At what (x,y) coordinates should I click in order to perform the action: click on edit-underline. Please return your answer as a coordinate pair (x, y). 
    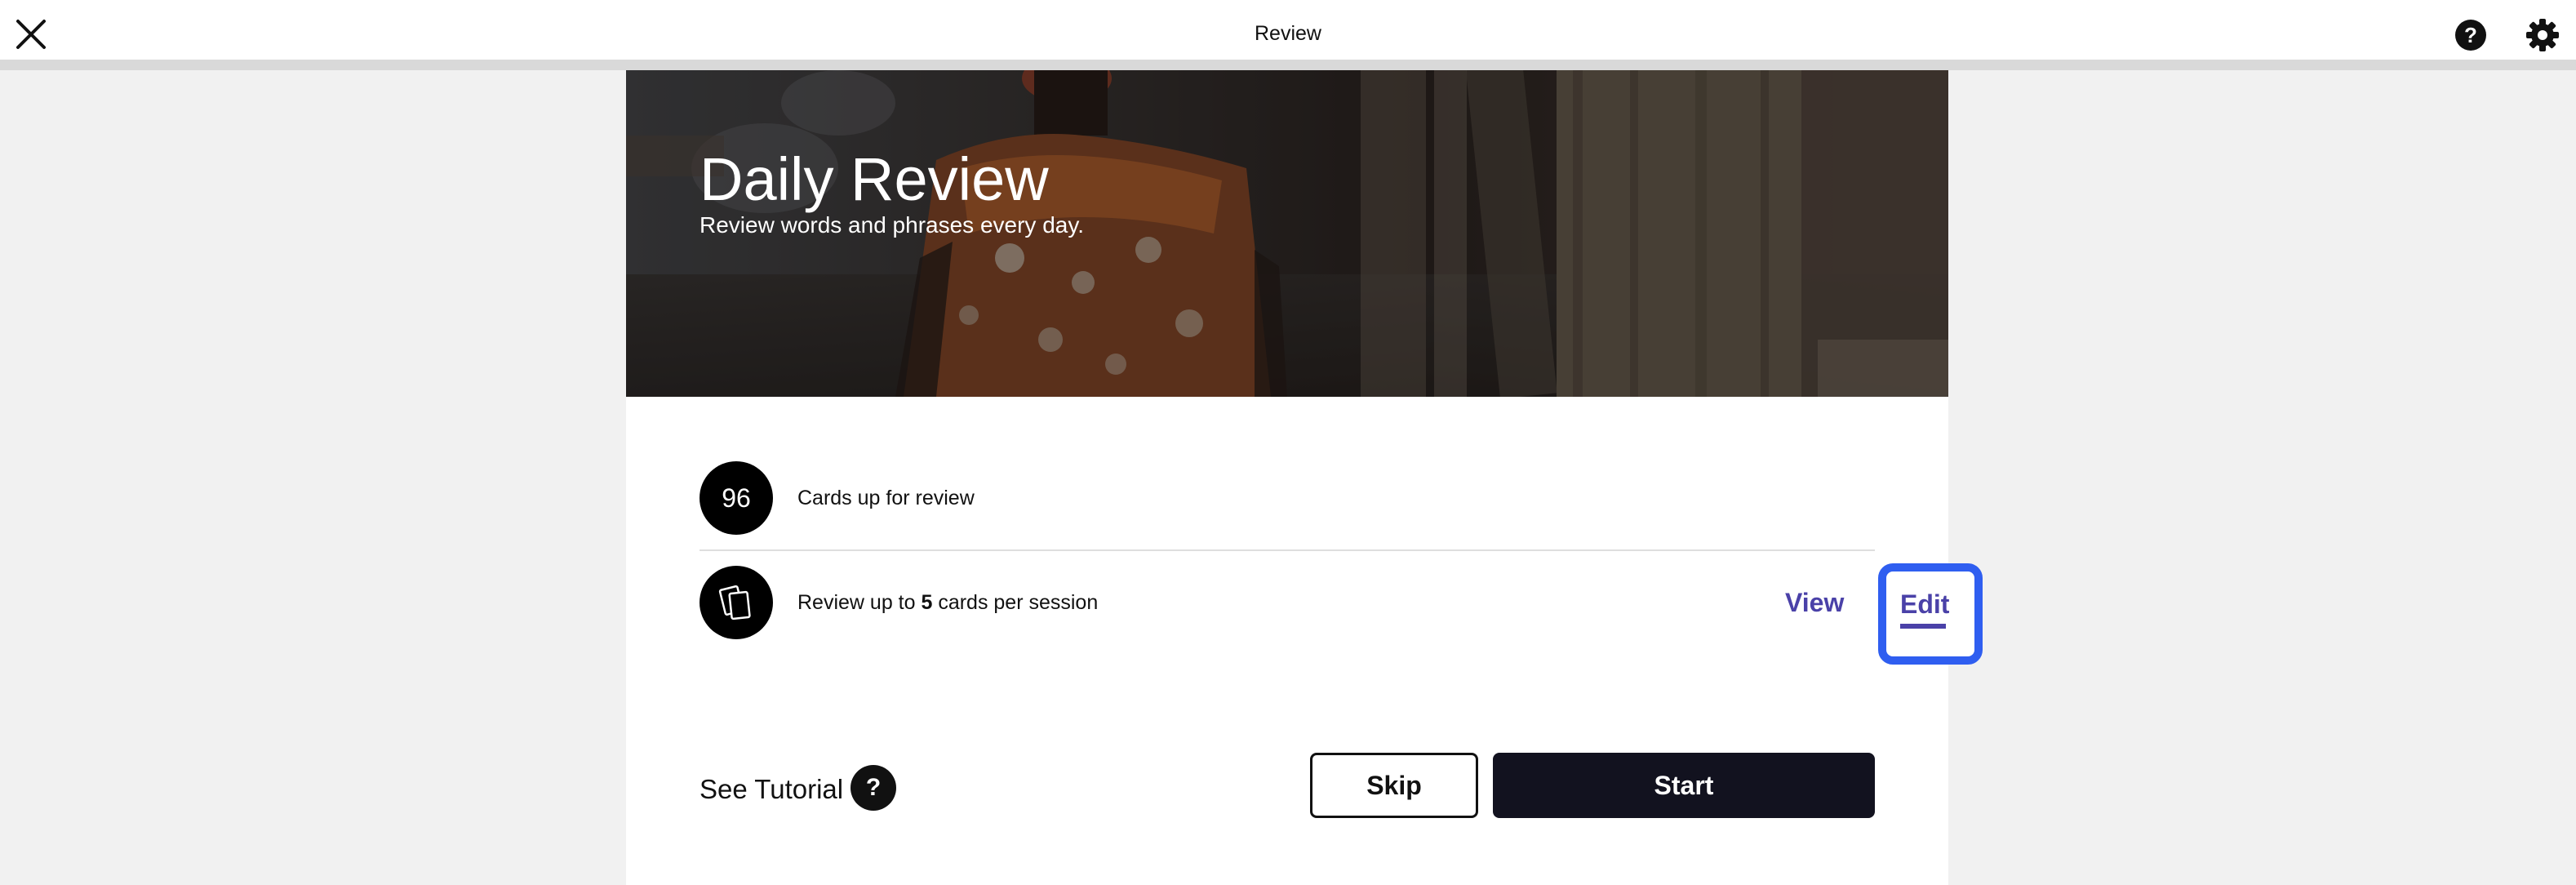
    Looking at the image, I should click on (1923, 626).